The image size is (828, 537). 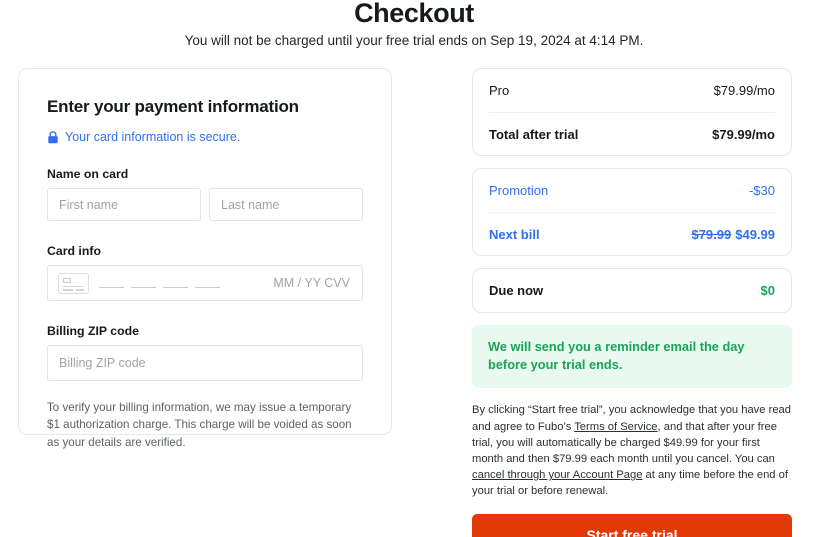 I want to click on card-number-placeholder, so click(x=186, y=283).